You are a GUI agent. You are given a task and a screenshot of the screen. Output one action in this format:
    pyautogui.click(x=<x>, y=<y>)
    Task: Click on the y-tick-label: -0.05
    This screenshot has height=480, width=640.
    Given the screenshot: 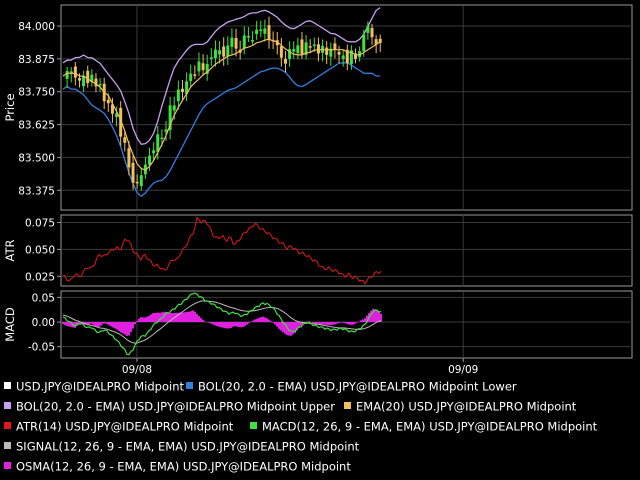 What is the action you would take?
    pyautogui.click(x=41, y=348)
    